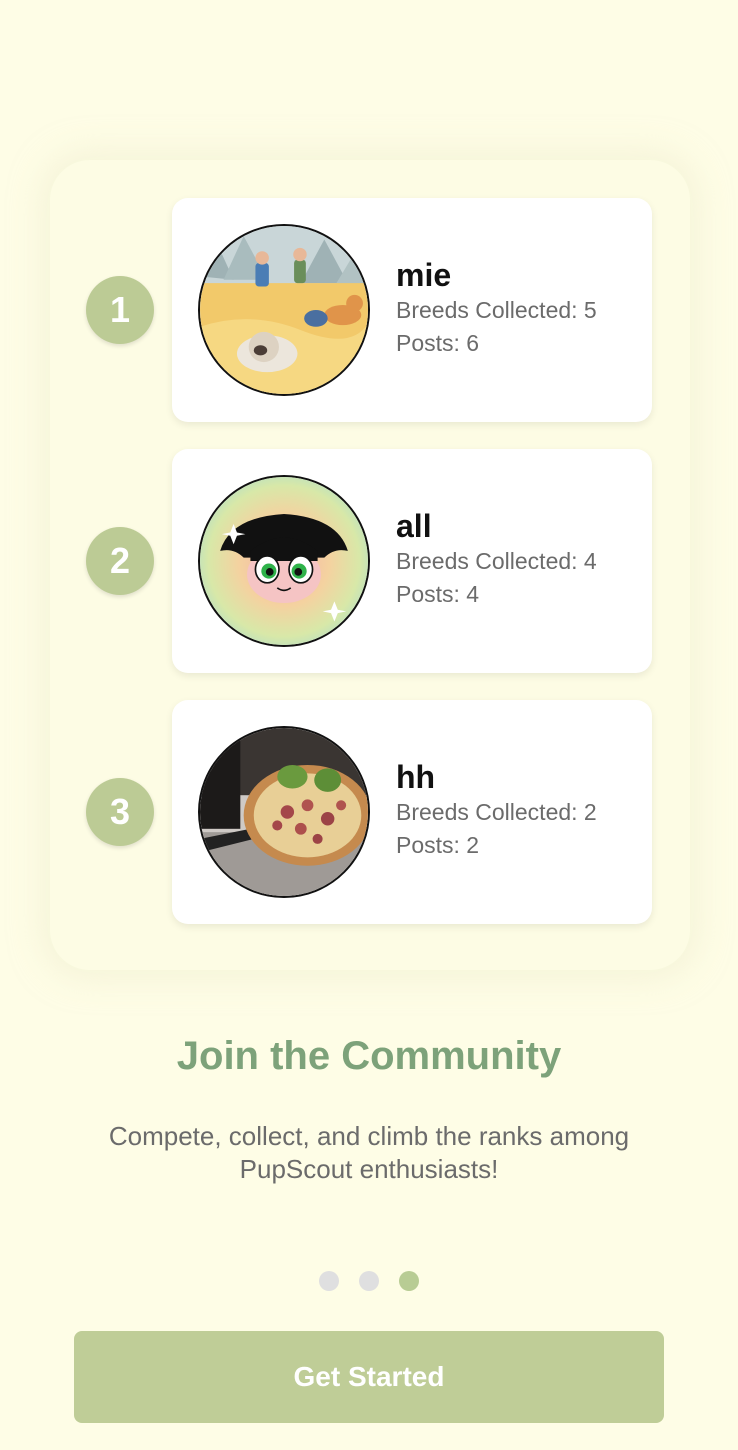 The height and width of the screenshot is (1450, 738). I want to click on user-card: all Breeds Collected: 4 Posts: 4, so click(412, 561).